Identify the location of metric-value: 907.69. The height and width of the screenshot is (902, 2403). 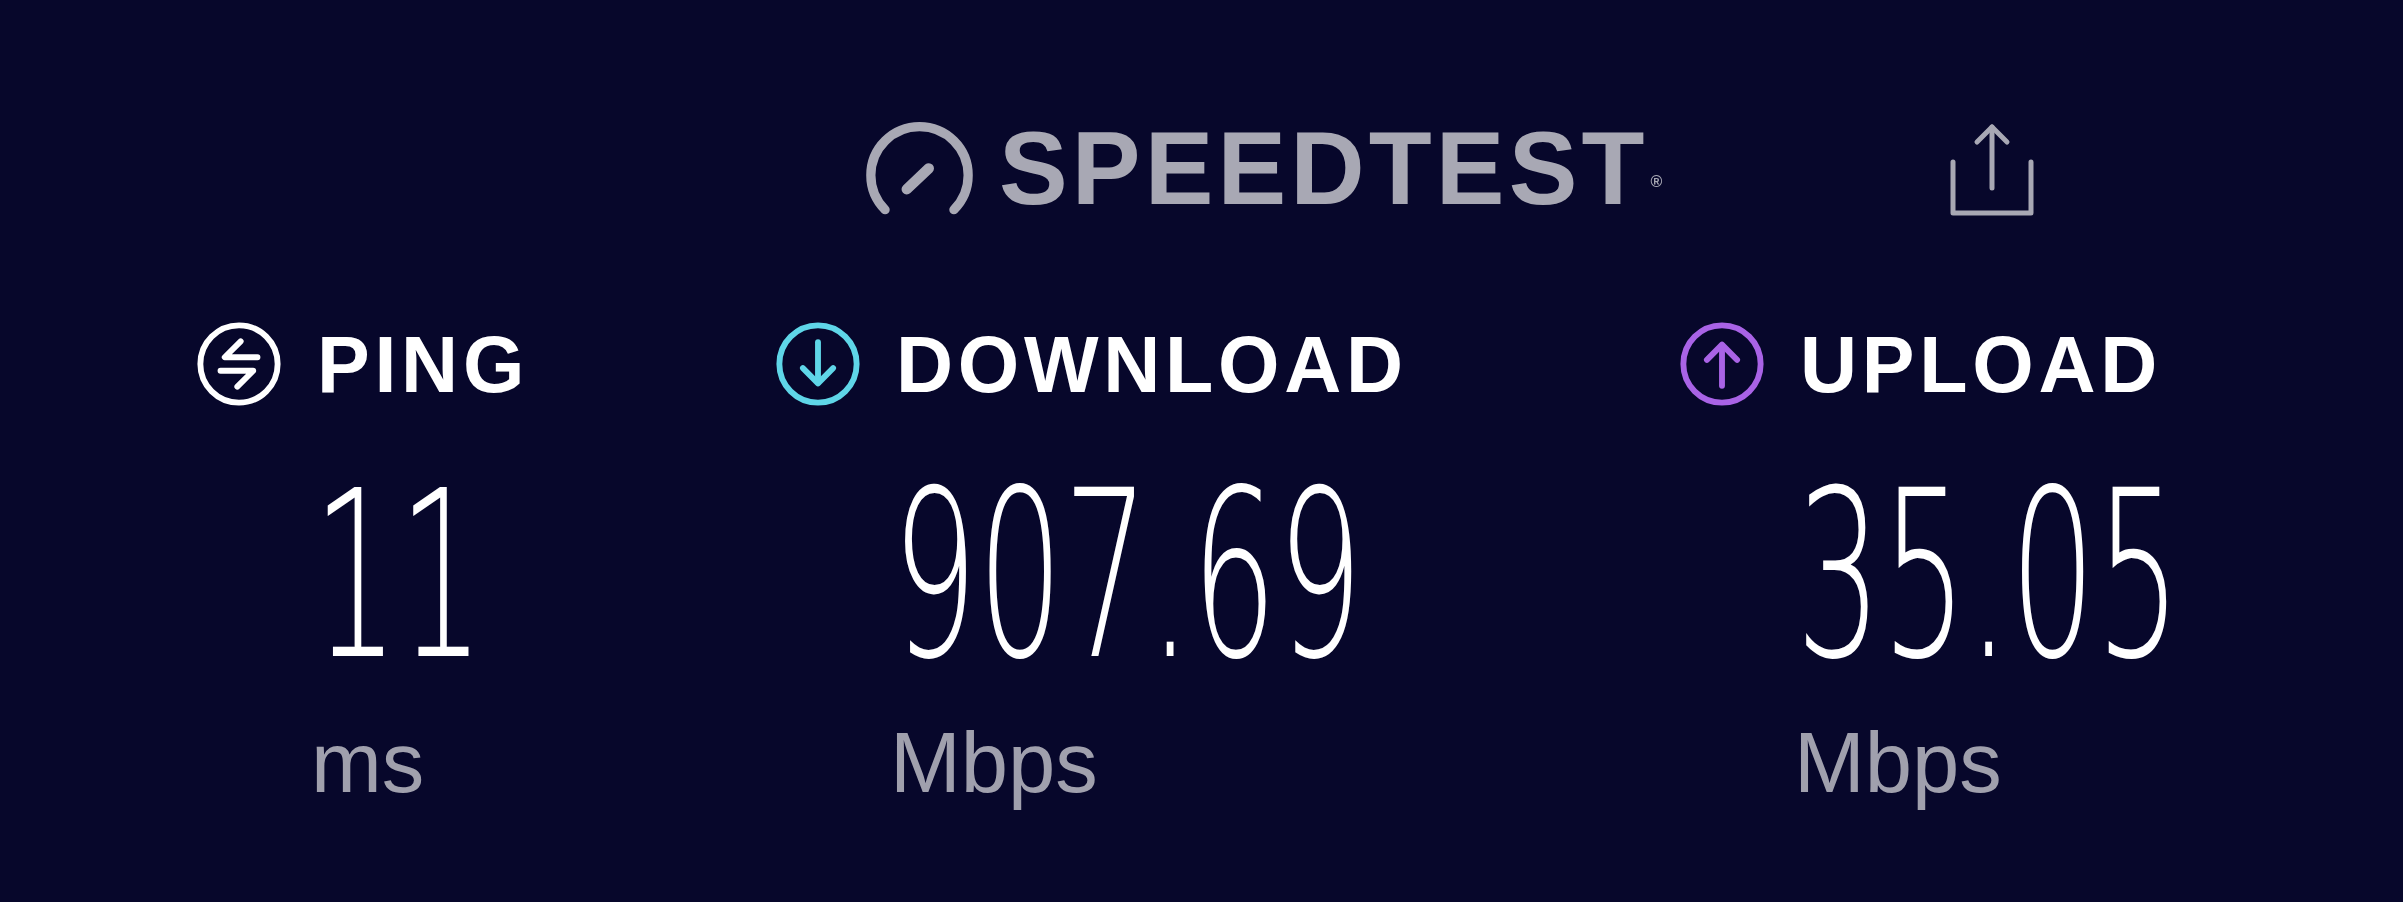
(1127, 576).